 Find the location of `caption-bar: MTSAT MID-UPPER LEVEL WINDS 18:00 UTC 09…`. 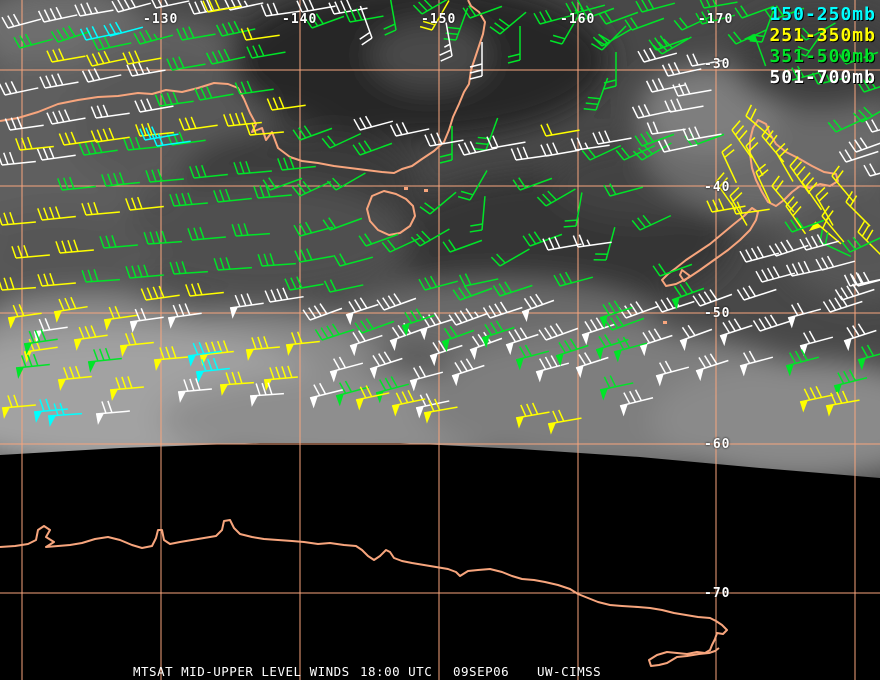

caption-bar: MTSAT MID-UPPER LEVEL WINDS 18:00 UTC 09… is located at coordinates (440, 672).